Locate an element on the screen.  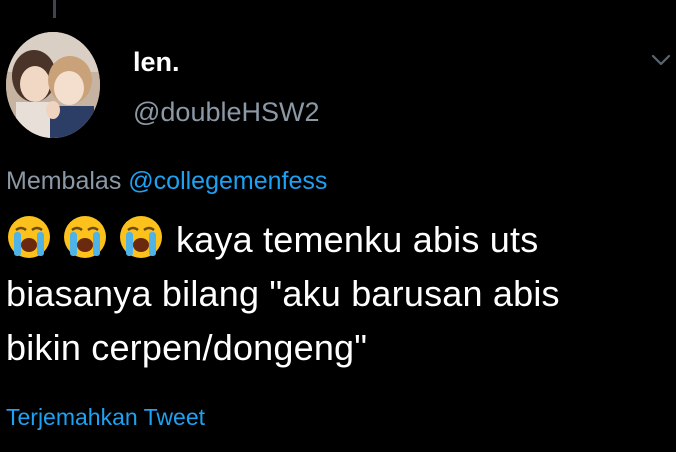
replying-to: Membalas @collegemenfess is located at coordinates (166, 181).